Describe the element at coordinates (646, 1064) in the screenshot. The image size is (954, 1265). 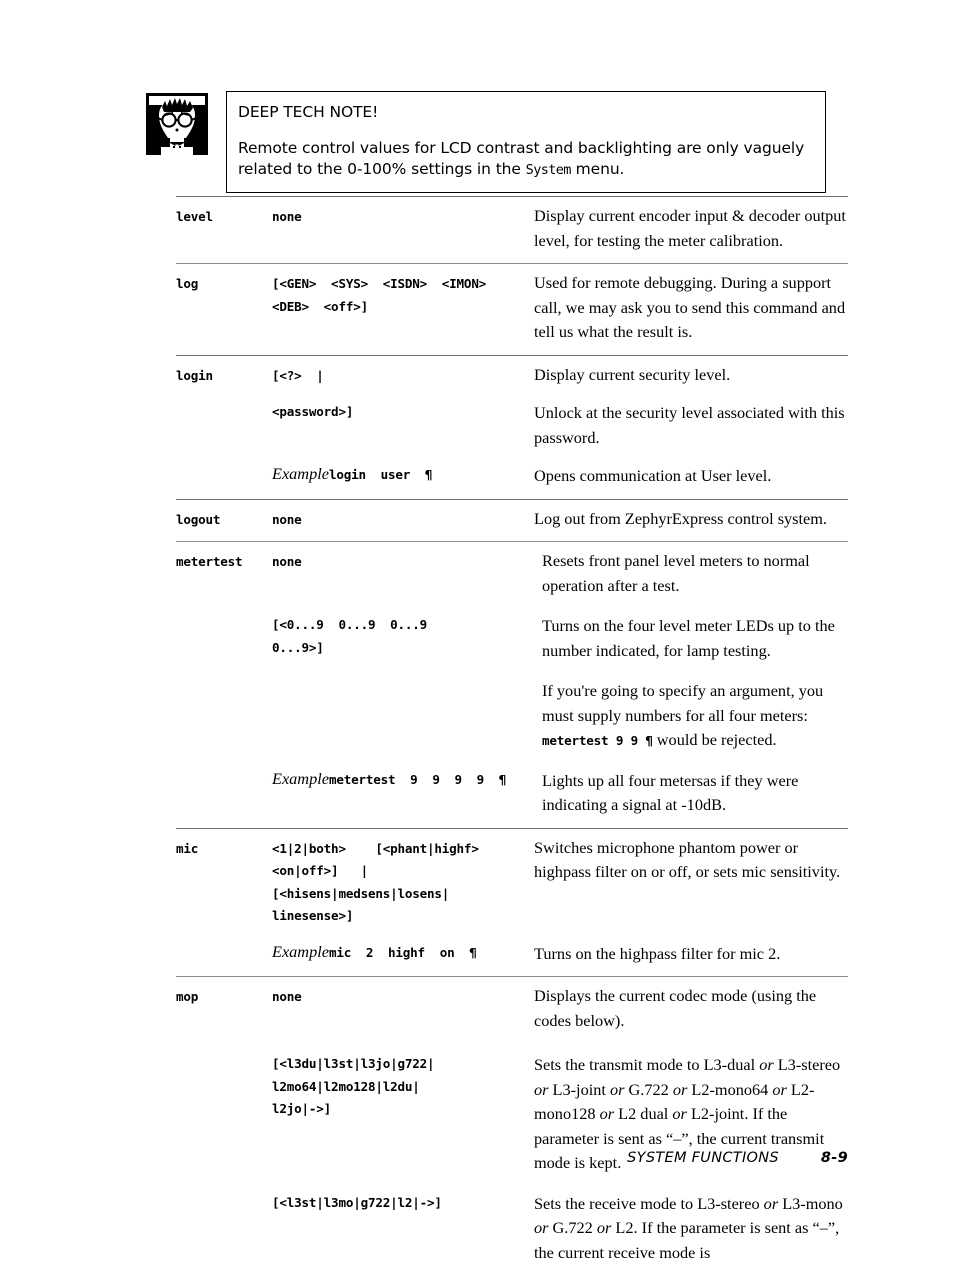
I see `desc-part: Sets the transmit mode to L3-dual` at that location.